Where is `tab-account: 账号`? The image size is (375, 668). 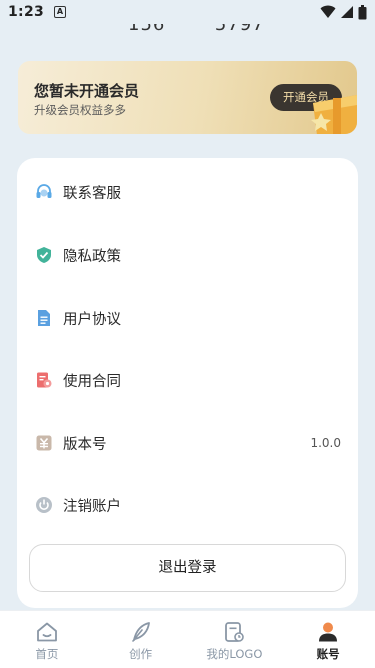 tab-account: 账号 is located at coordinates (328, 639).